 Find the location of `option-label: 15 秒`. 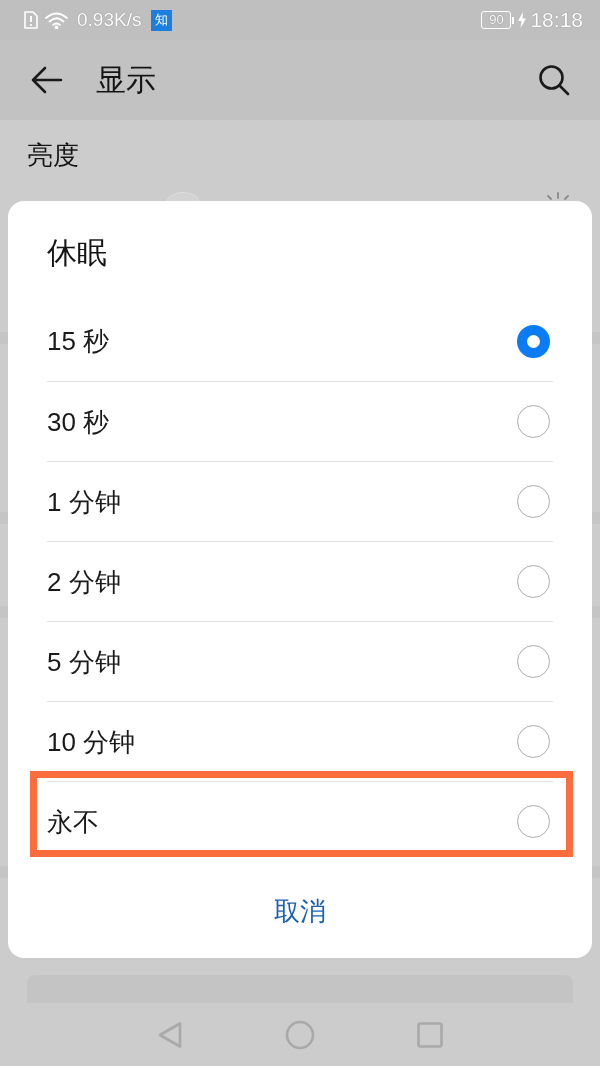

option-label: 15 秒 is located at coordinates (78, 341).